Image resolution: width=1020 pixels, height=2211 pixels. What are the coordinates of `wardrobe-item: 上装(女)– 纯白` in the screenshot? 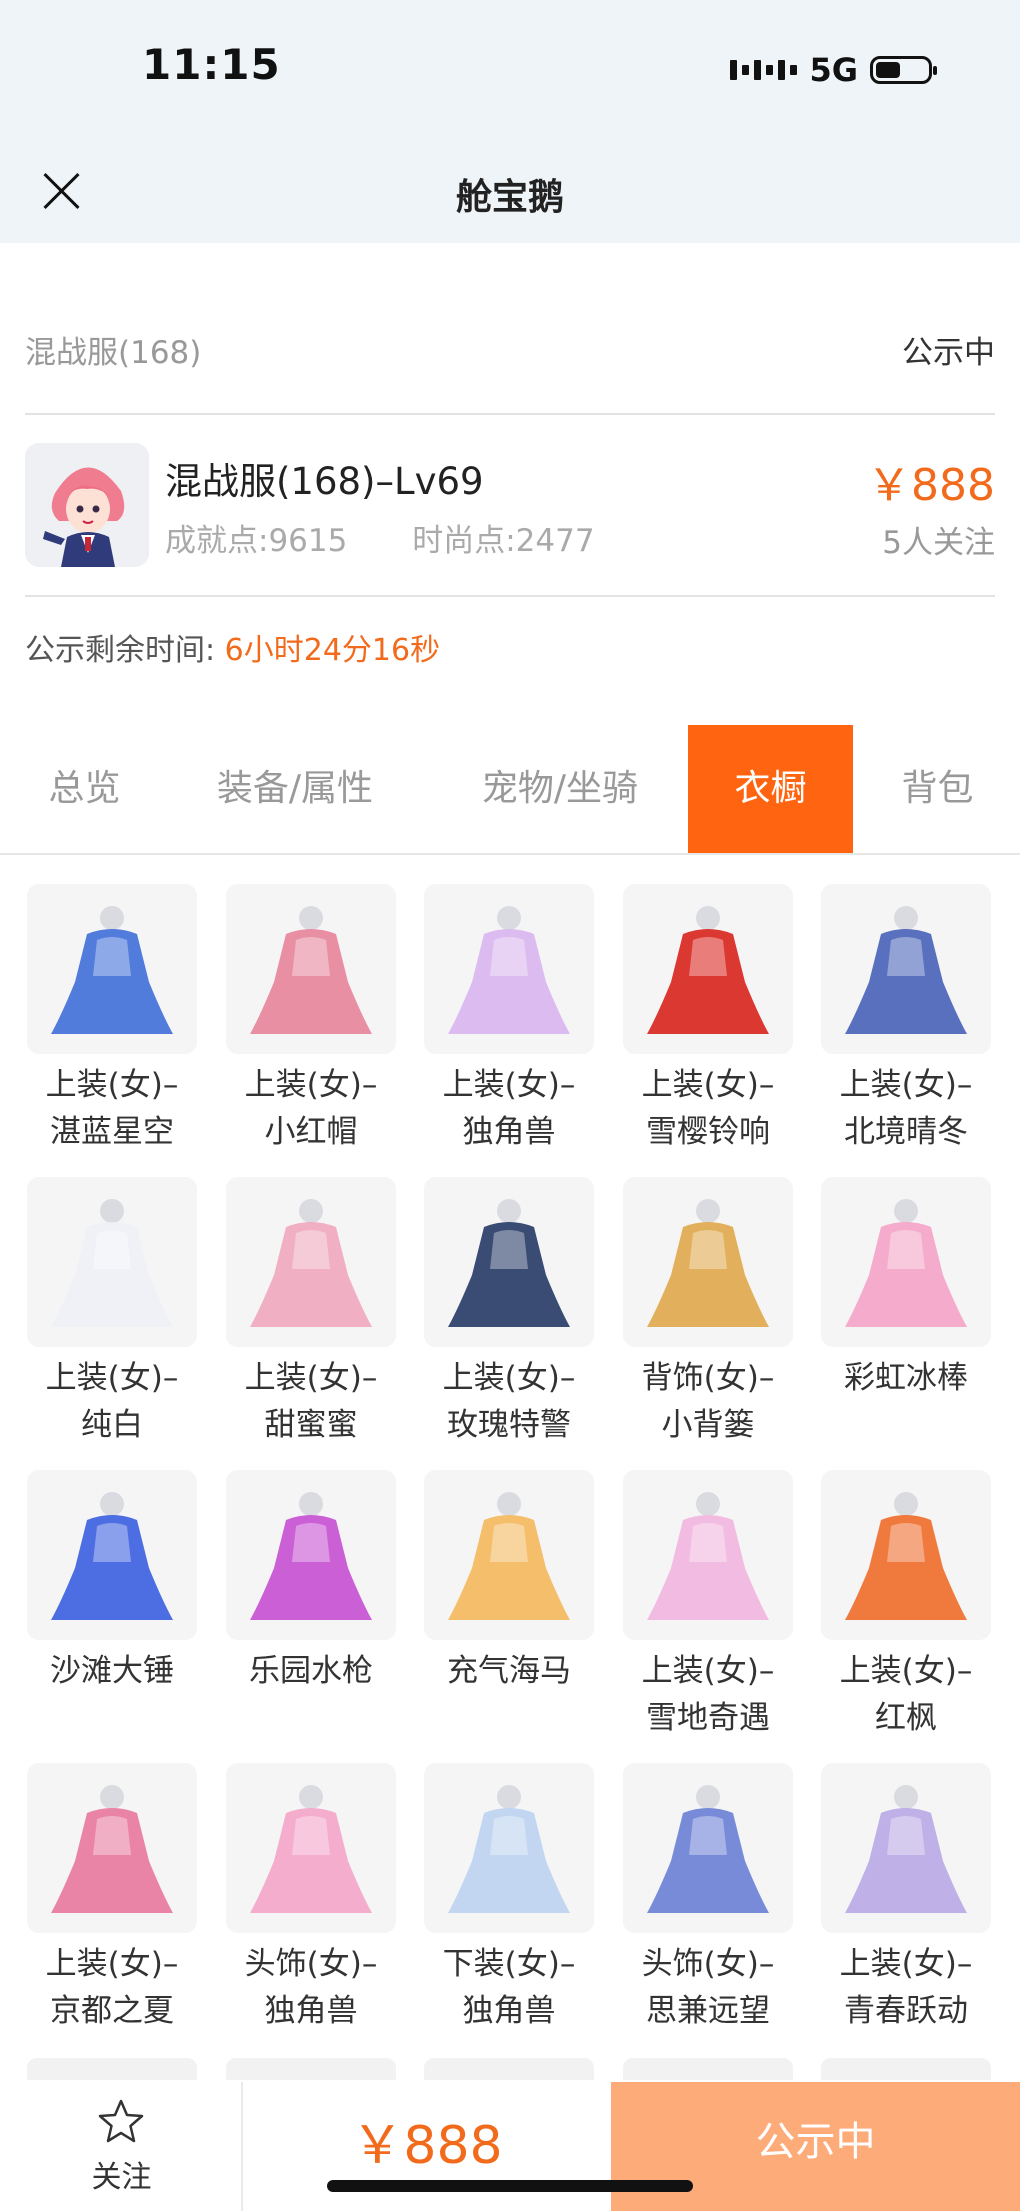 It's located at (112, 1313).